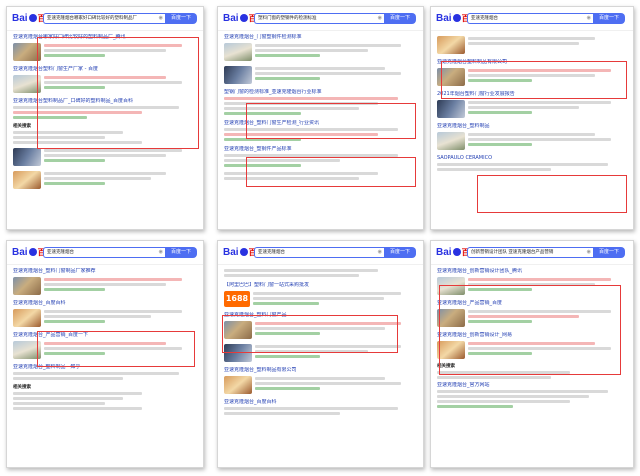  What do you see at coordinates (105, 345) in the screenshot?
I see `result-item: 亚速克隆烟台_产品营销_百度一下` at bounding box center [105, 345].